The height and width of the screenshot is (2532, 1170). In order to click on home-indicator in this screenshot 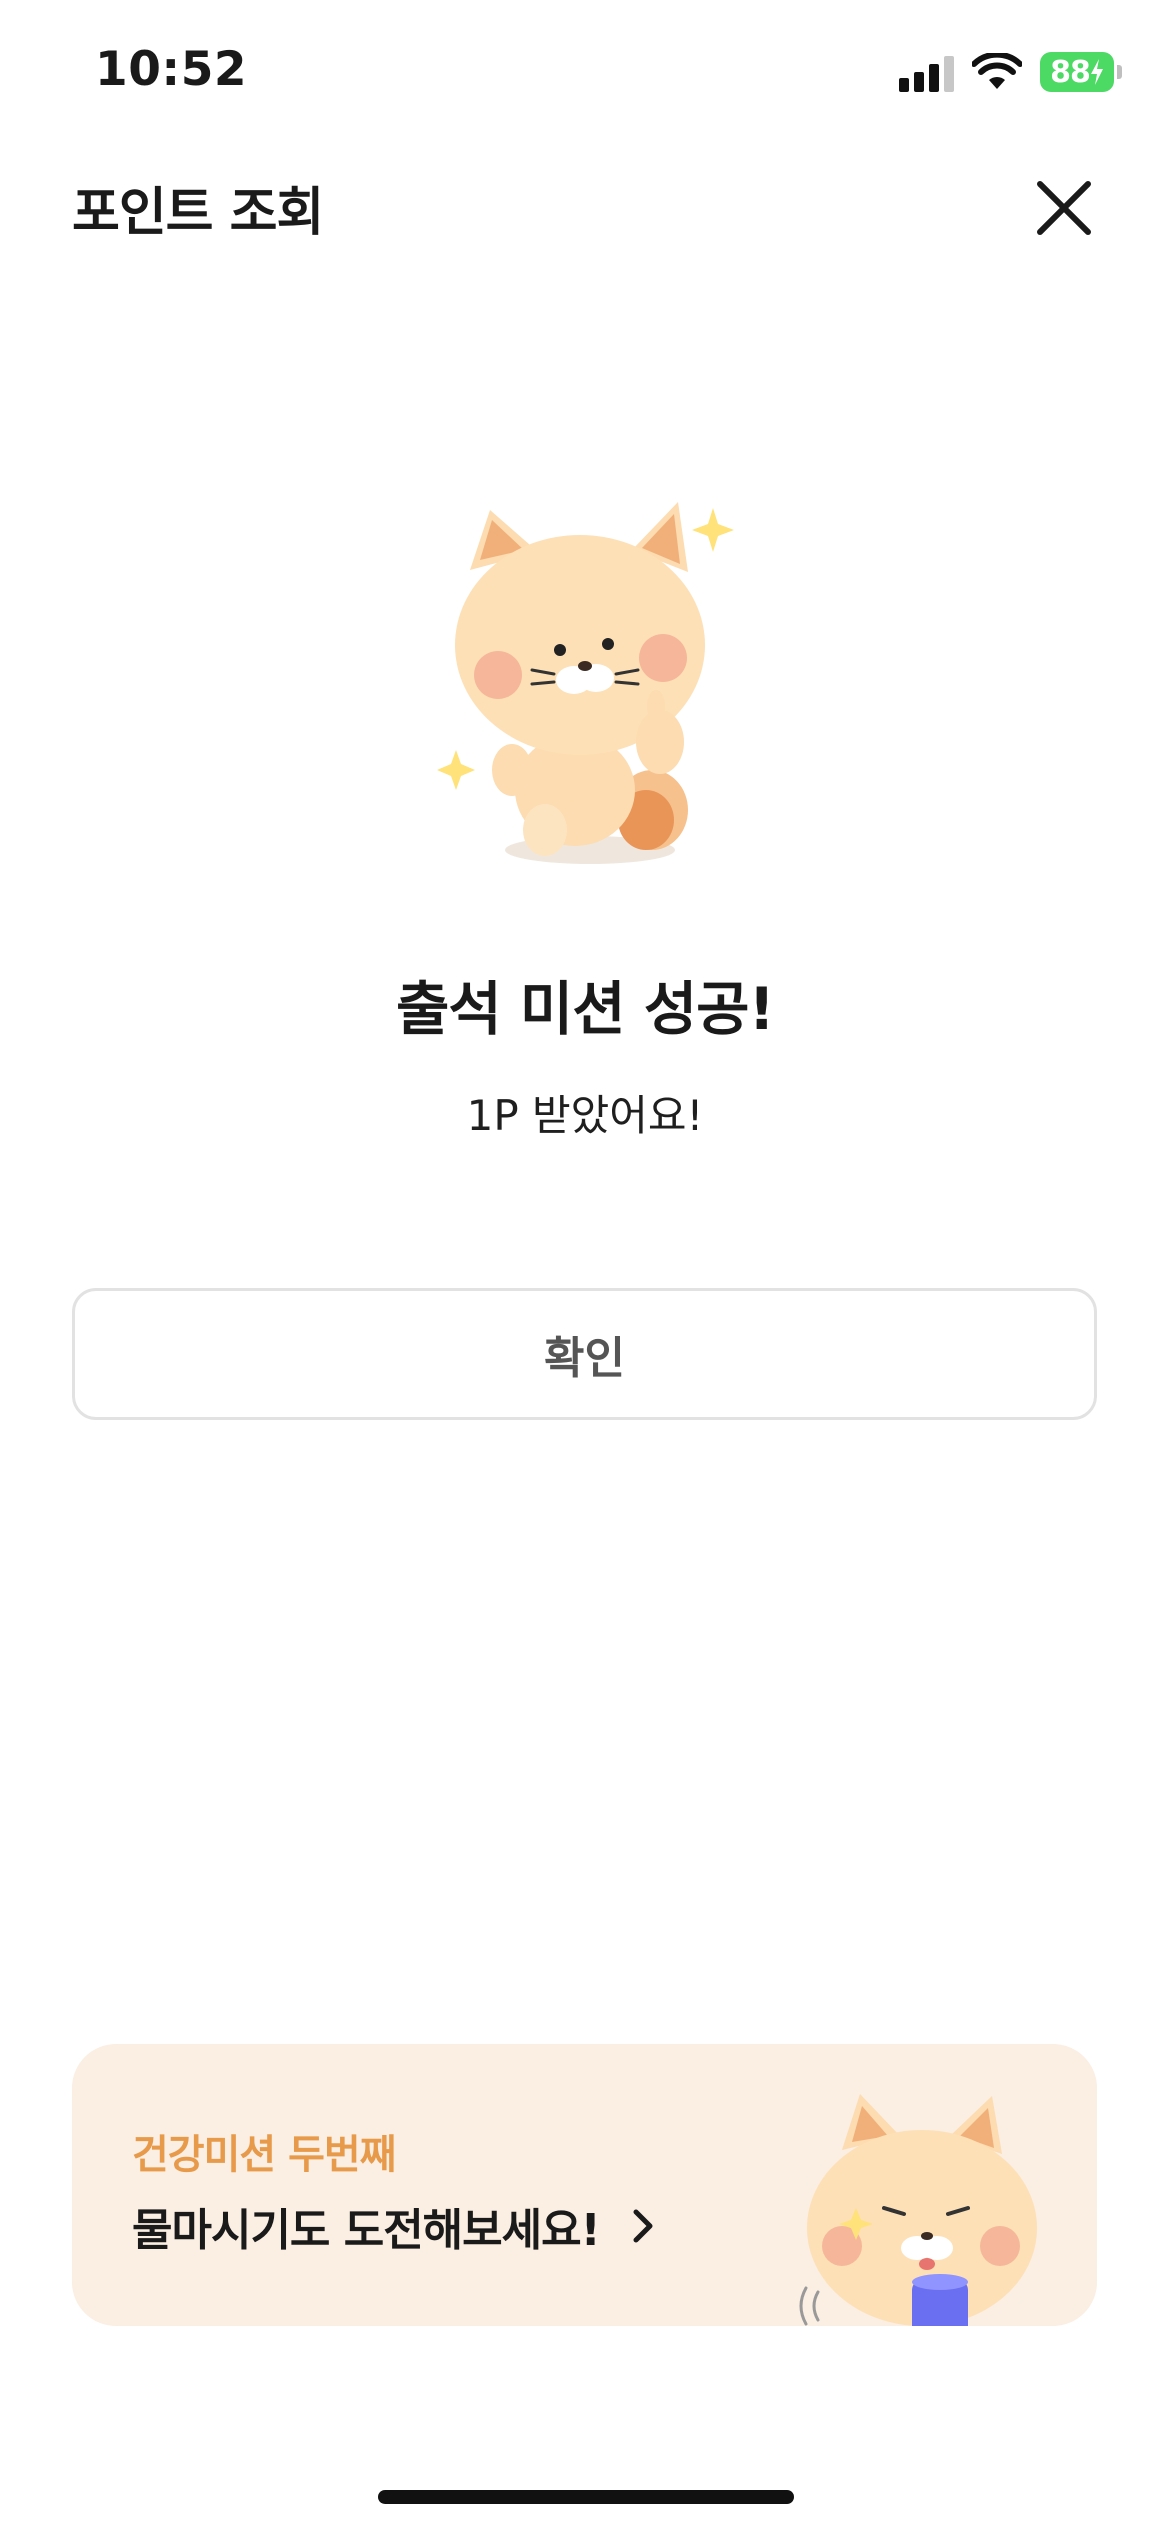, I will do `click(586, 2497)`.